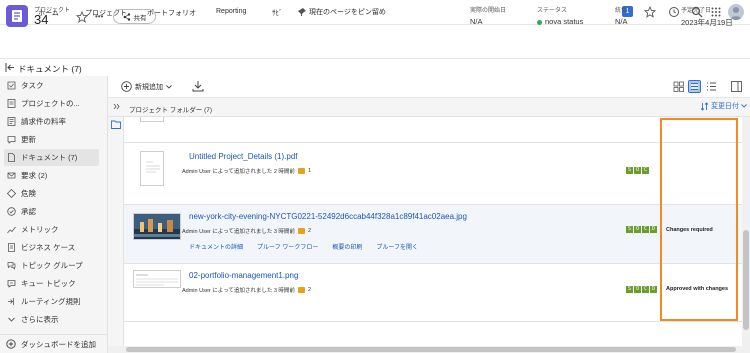  What do you see at coordinates (674, 12) in the screenshot?
I see `recent-clock-icon` at bounding box center [674, 12].